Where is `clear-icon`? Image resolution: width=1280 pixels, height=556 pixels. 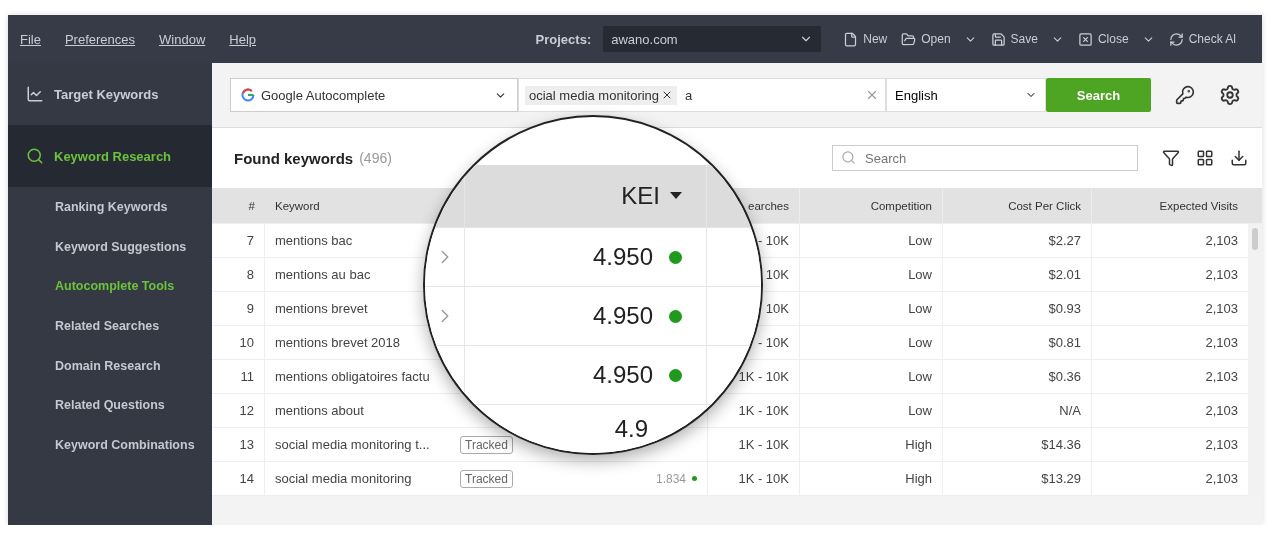
clear-icon is located at coordinates (872, 95).